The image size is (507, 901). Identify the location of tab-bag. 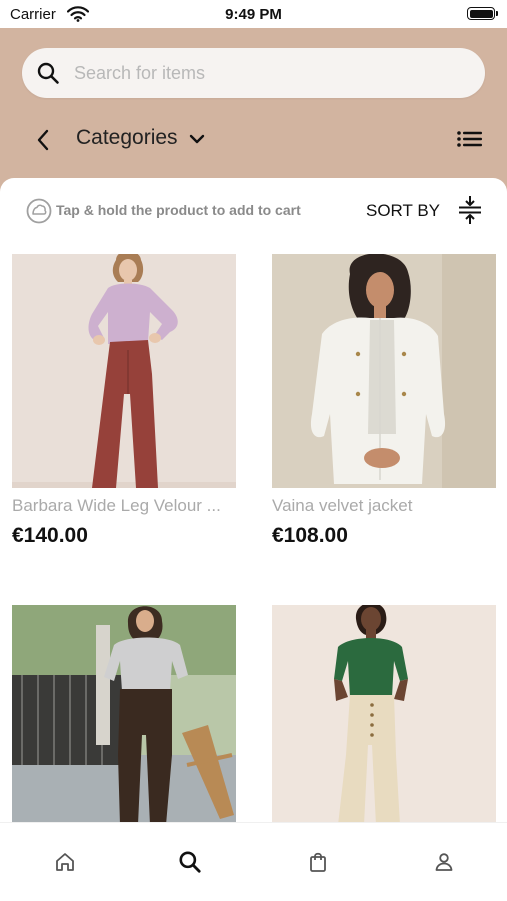
(318, 862).